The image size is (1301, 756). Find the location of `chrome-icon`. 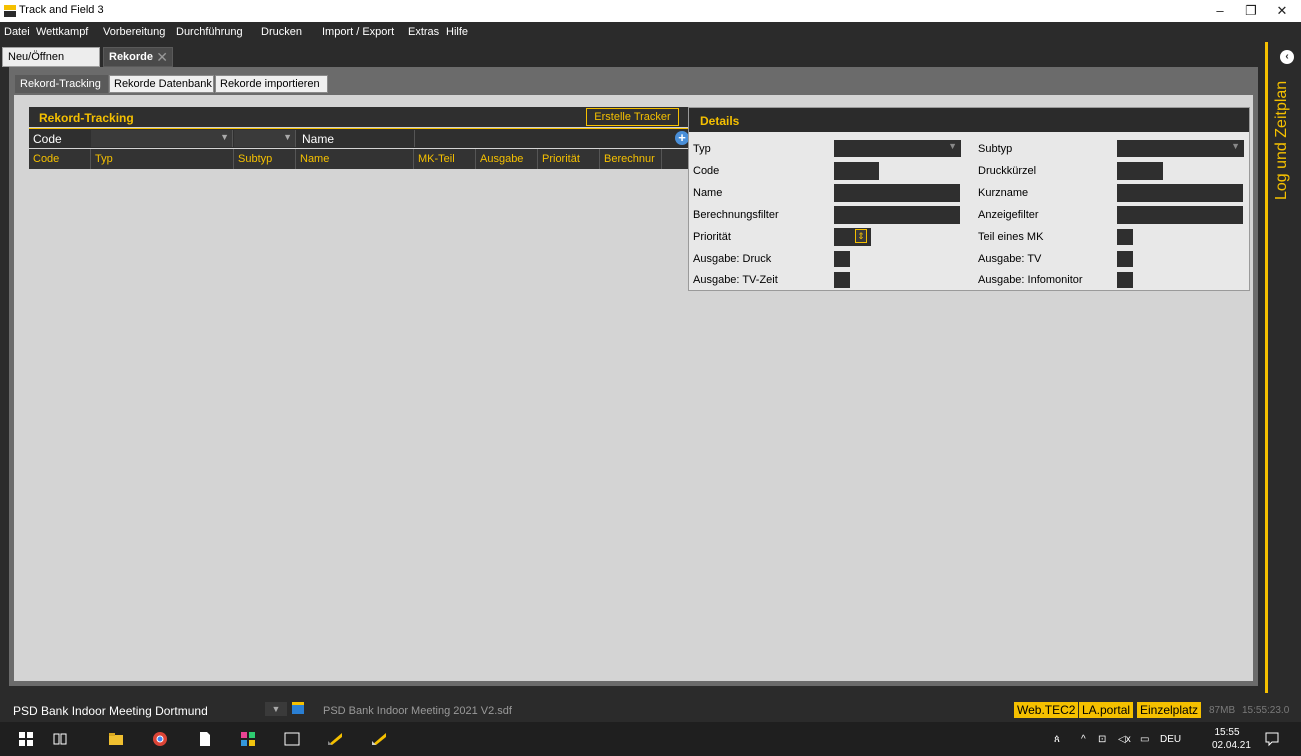

chrome-icon is located at coordinates (160, 739).